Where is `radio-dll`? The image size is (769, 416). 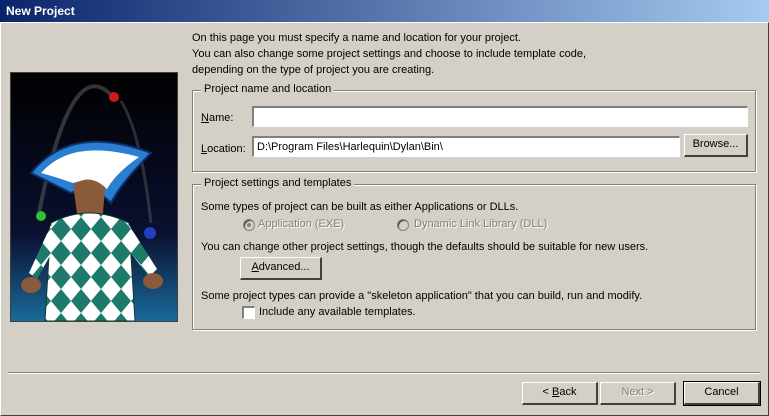
radio-dll is located at coordinates (403, 225).